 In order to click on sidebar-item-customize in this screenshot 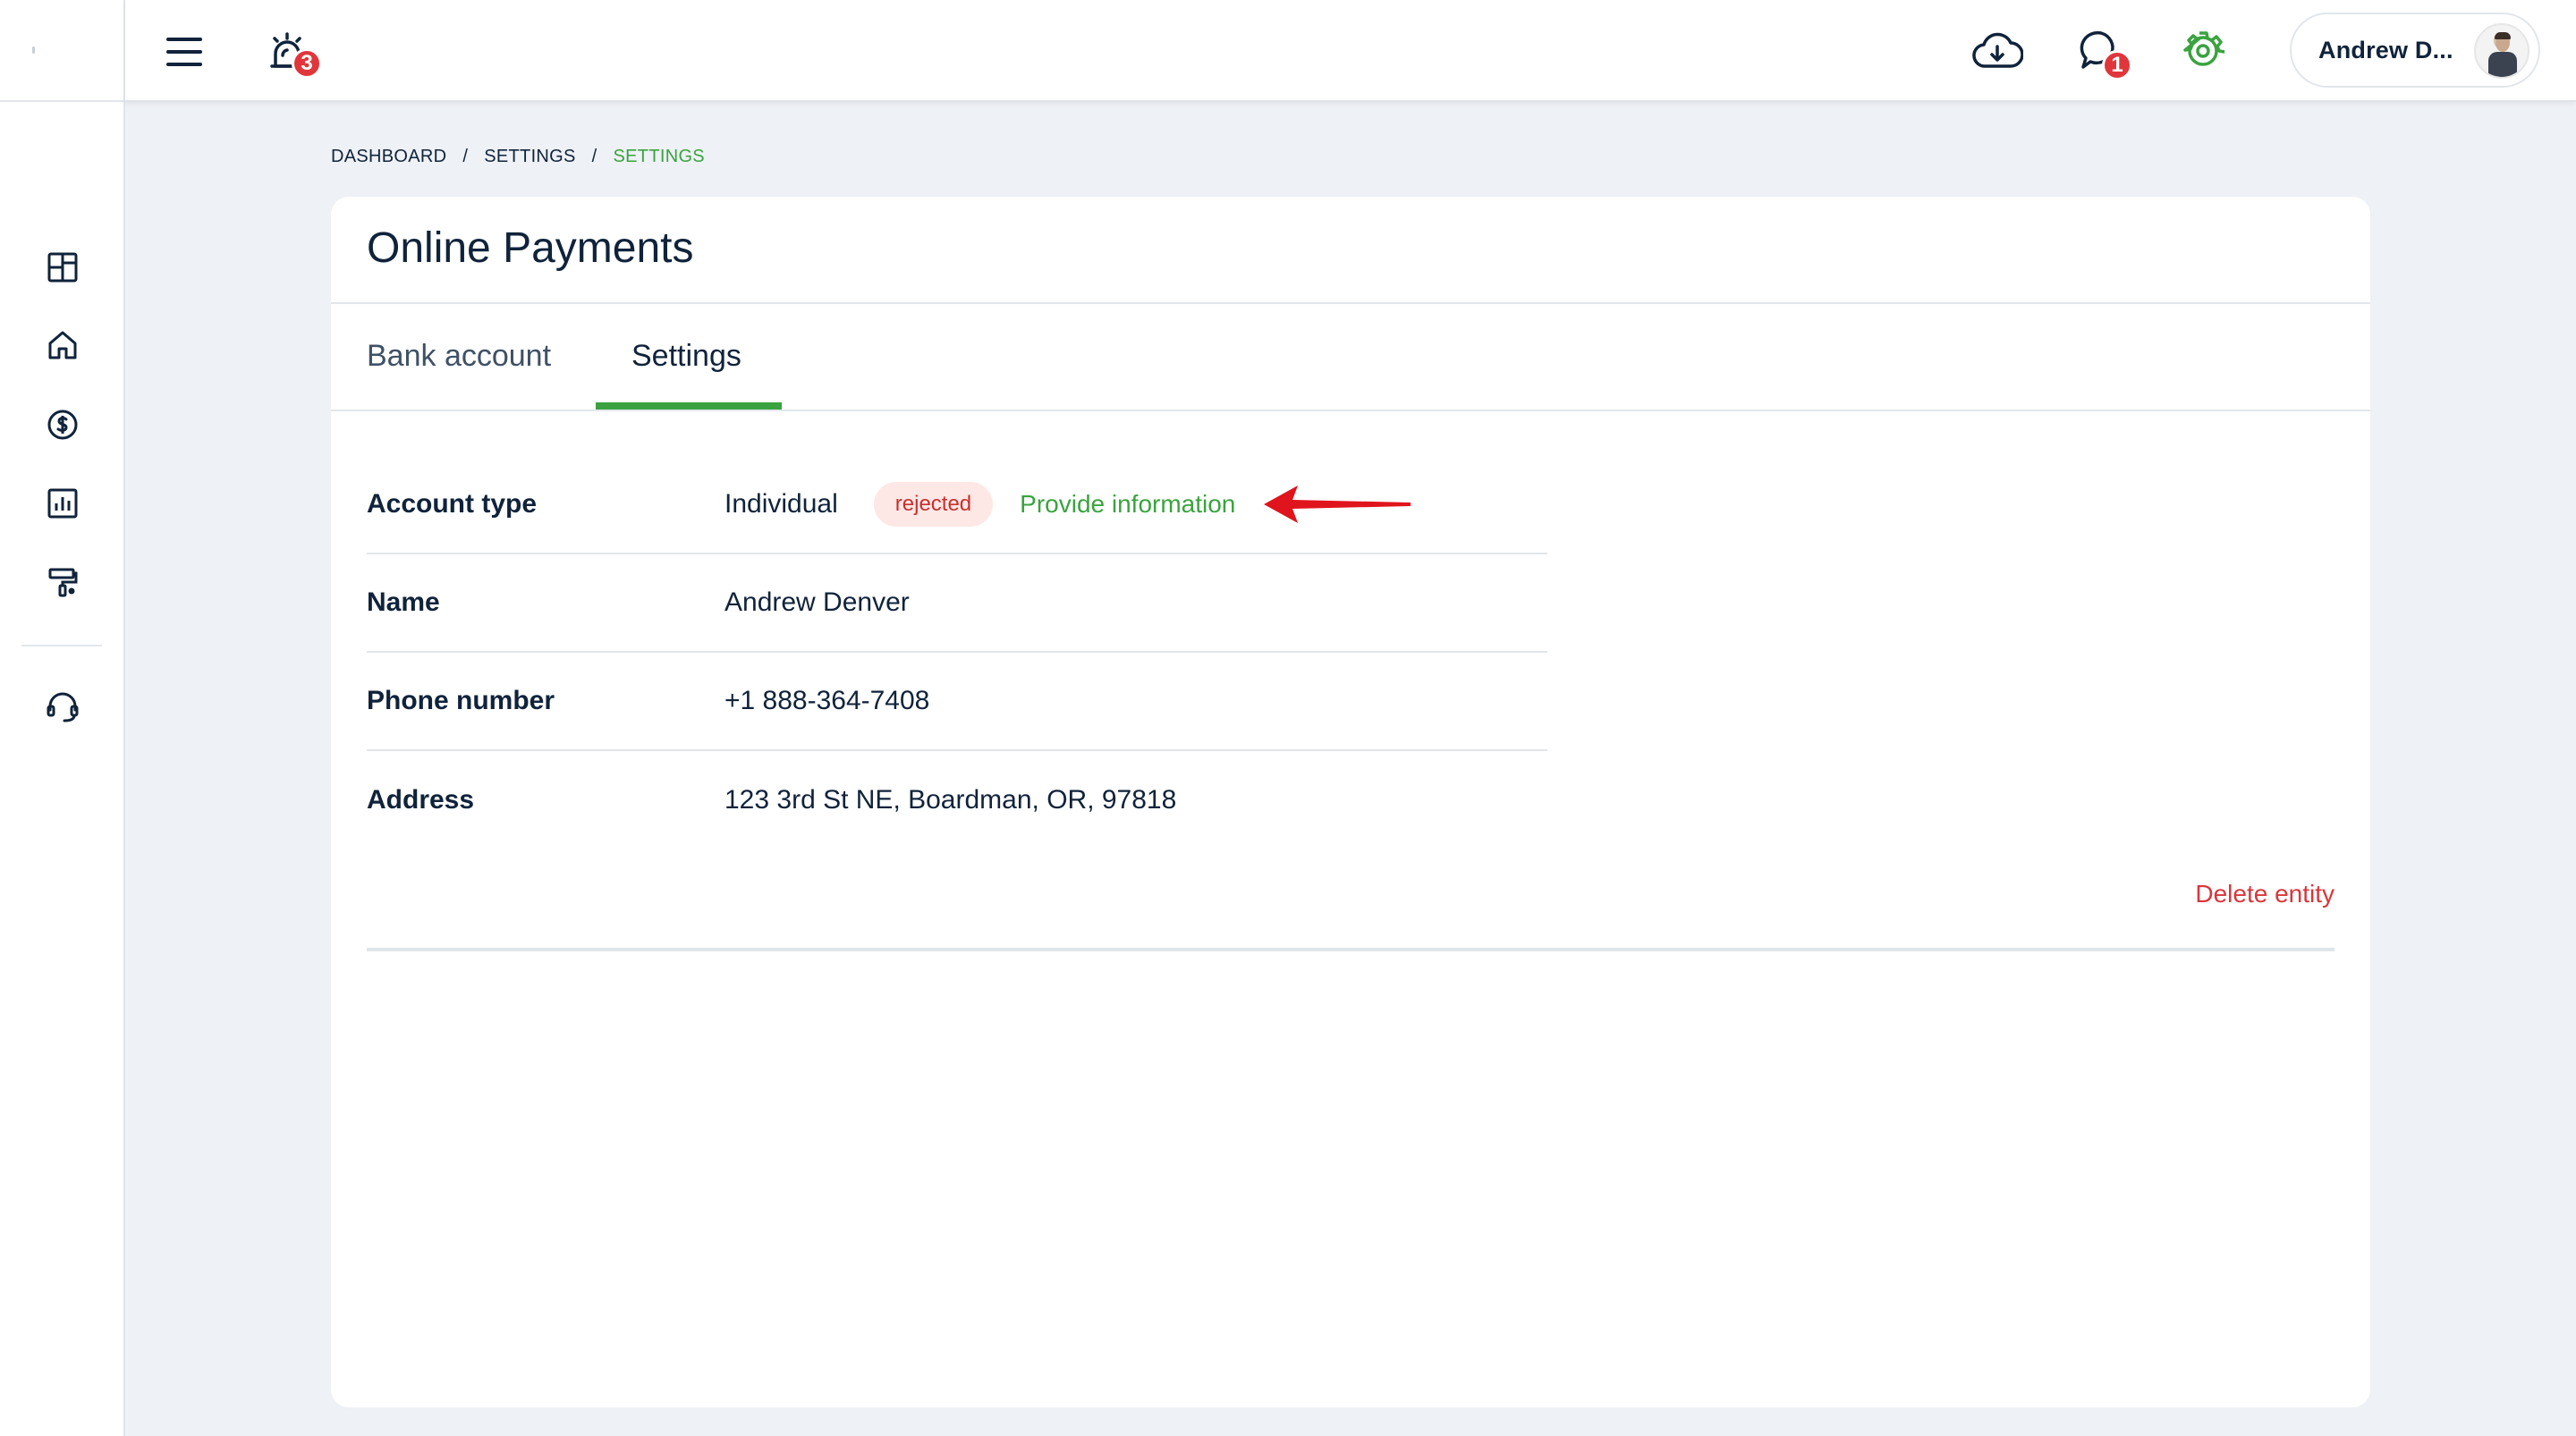, I will do `click(62, 582)`.